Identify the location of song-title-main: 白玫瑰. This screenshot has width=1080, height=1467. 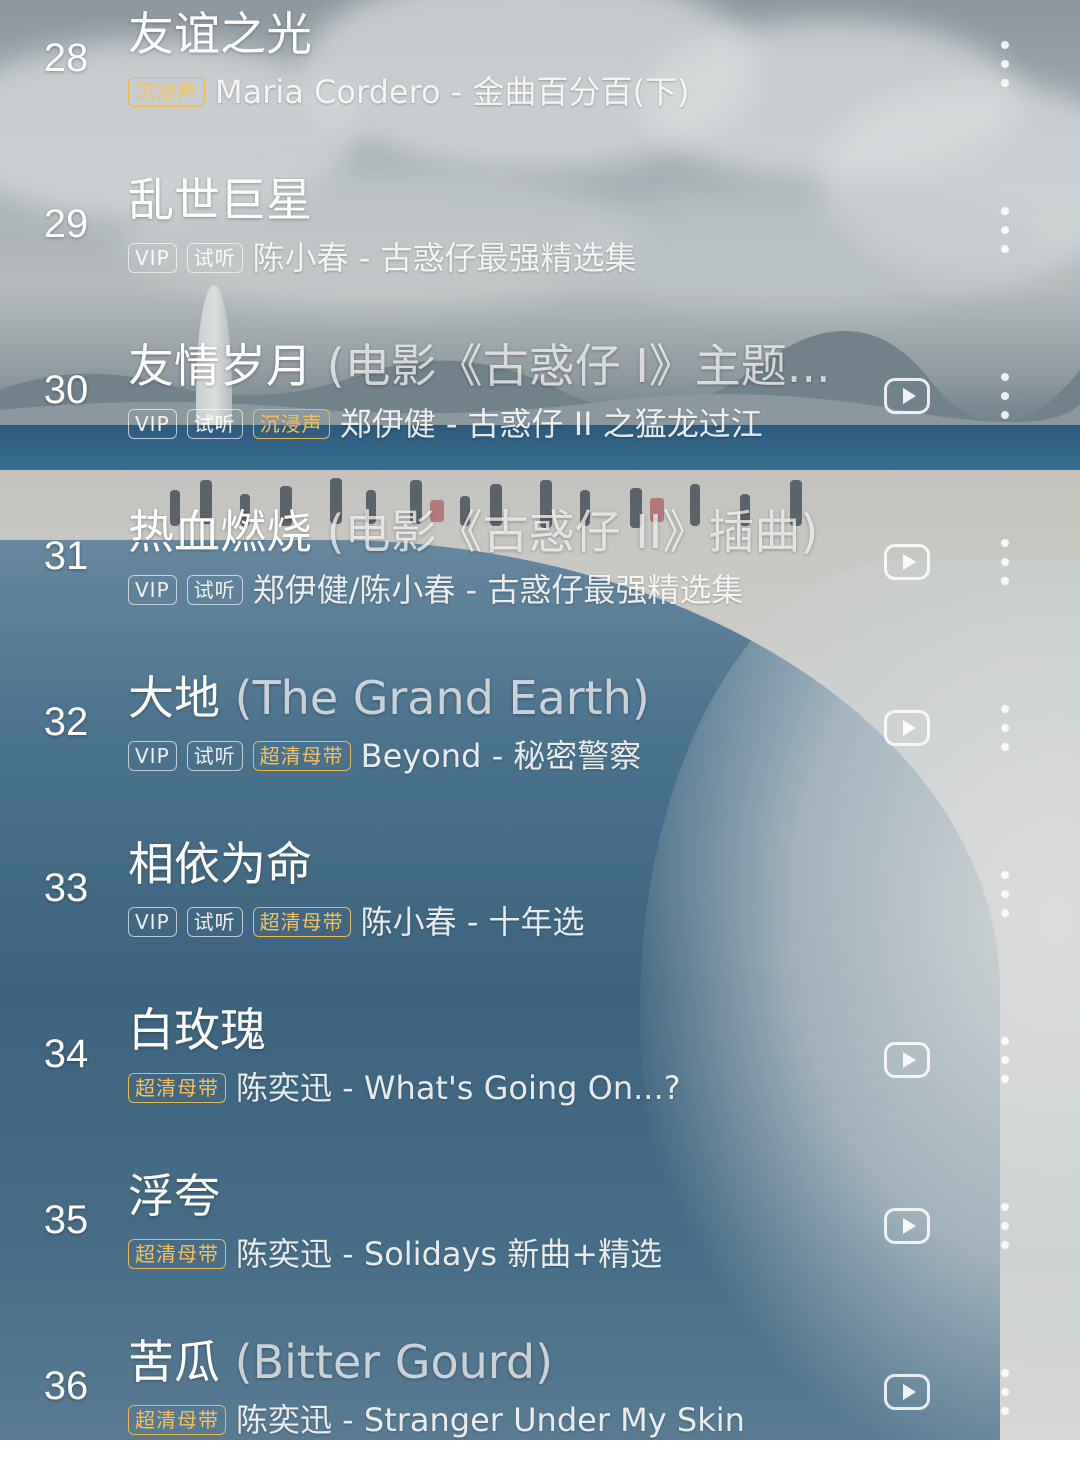
(197, 1030).